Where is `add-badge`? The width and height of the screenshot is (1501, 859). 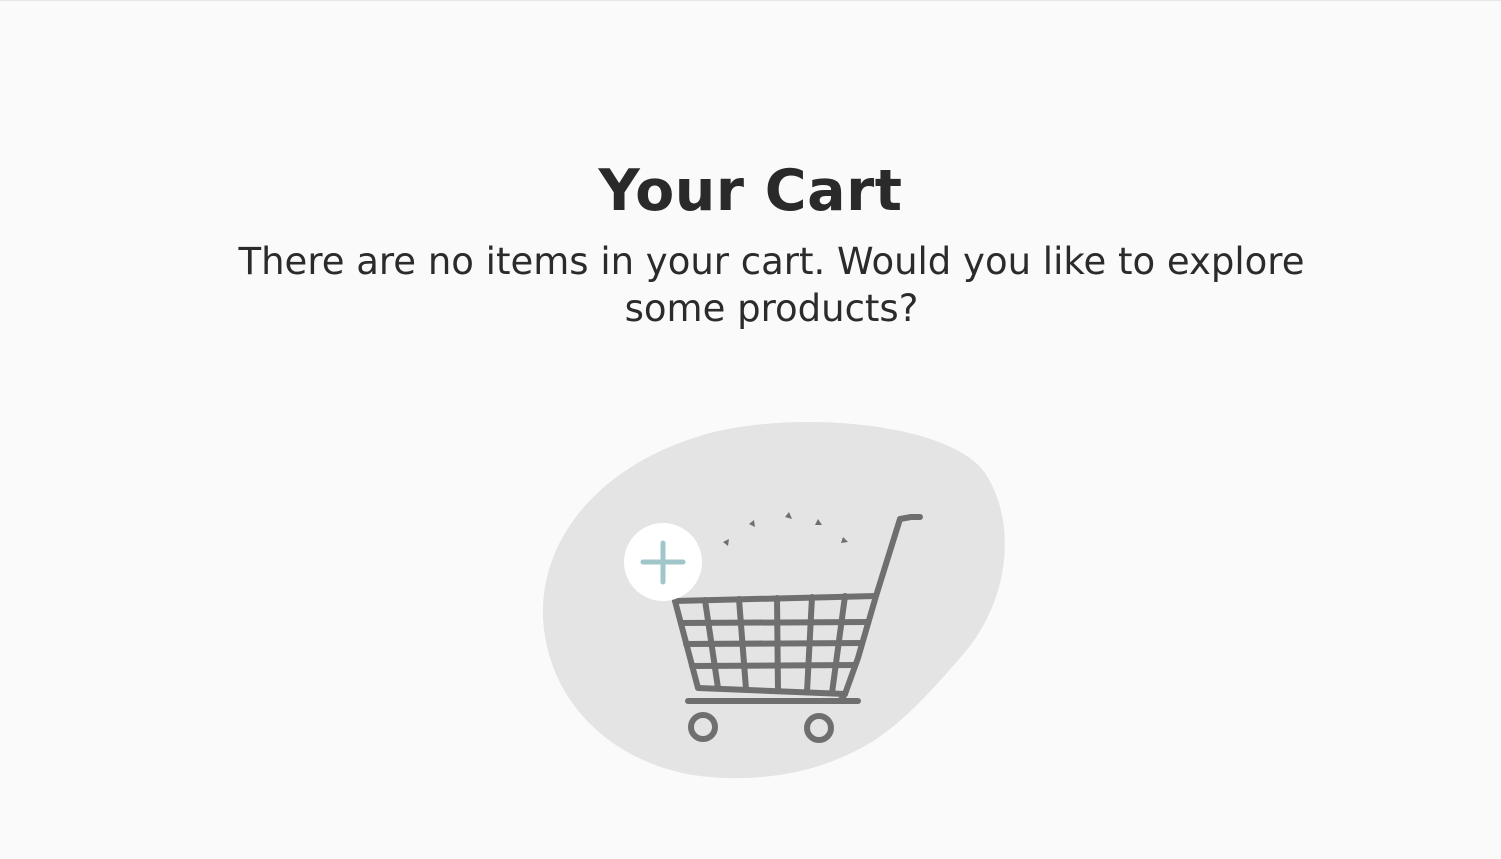
add-badge is located at coordinates (663, 562).